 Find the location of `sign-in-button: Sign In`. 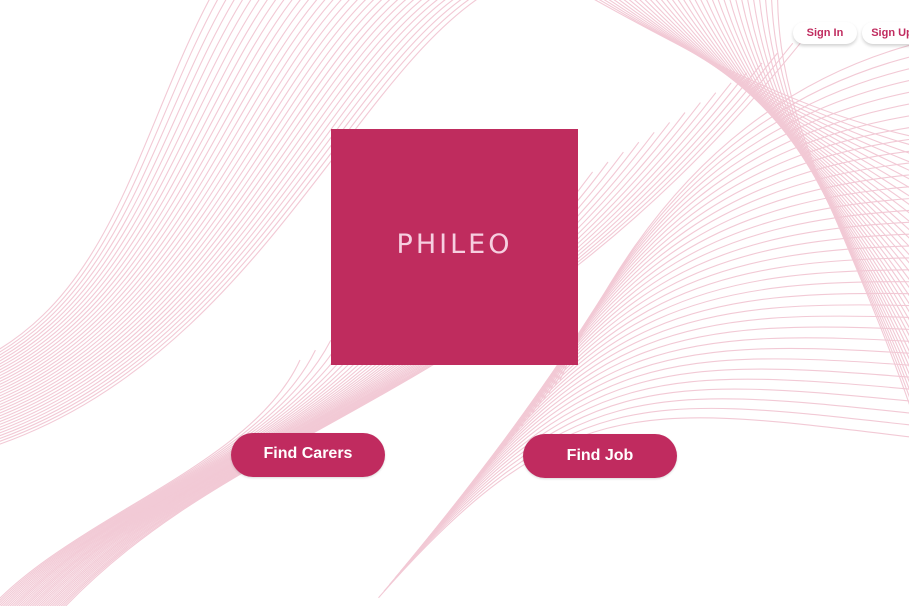

sign-in-button: Sign In is located at coordinates (825, 33).